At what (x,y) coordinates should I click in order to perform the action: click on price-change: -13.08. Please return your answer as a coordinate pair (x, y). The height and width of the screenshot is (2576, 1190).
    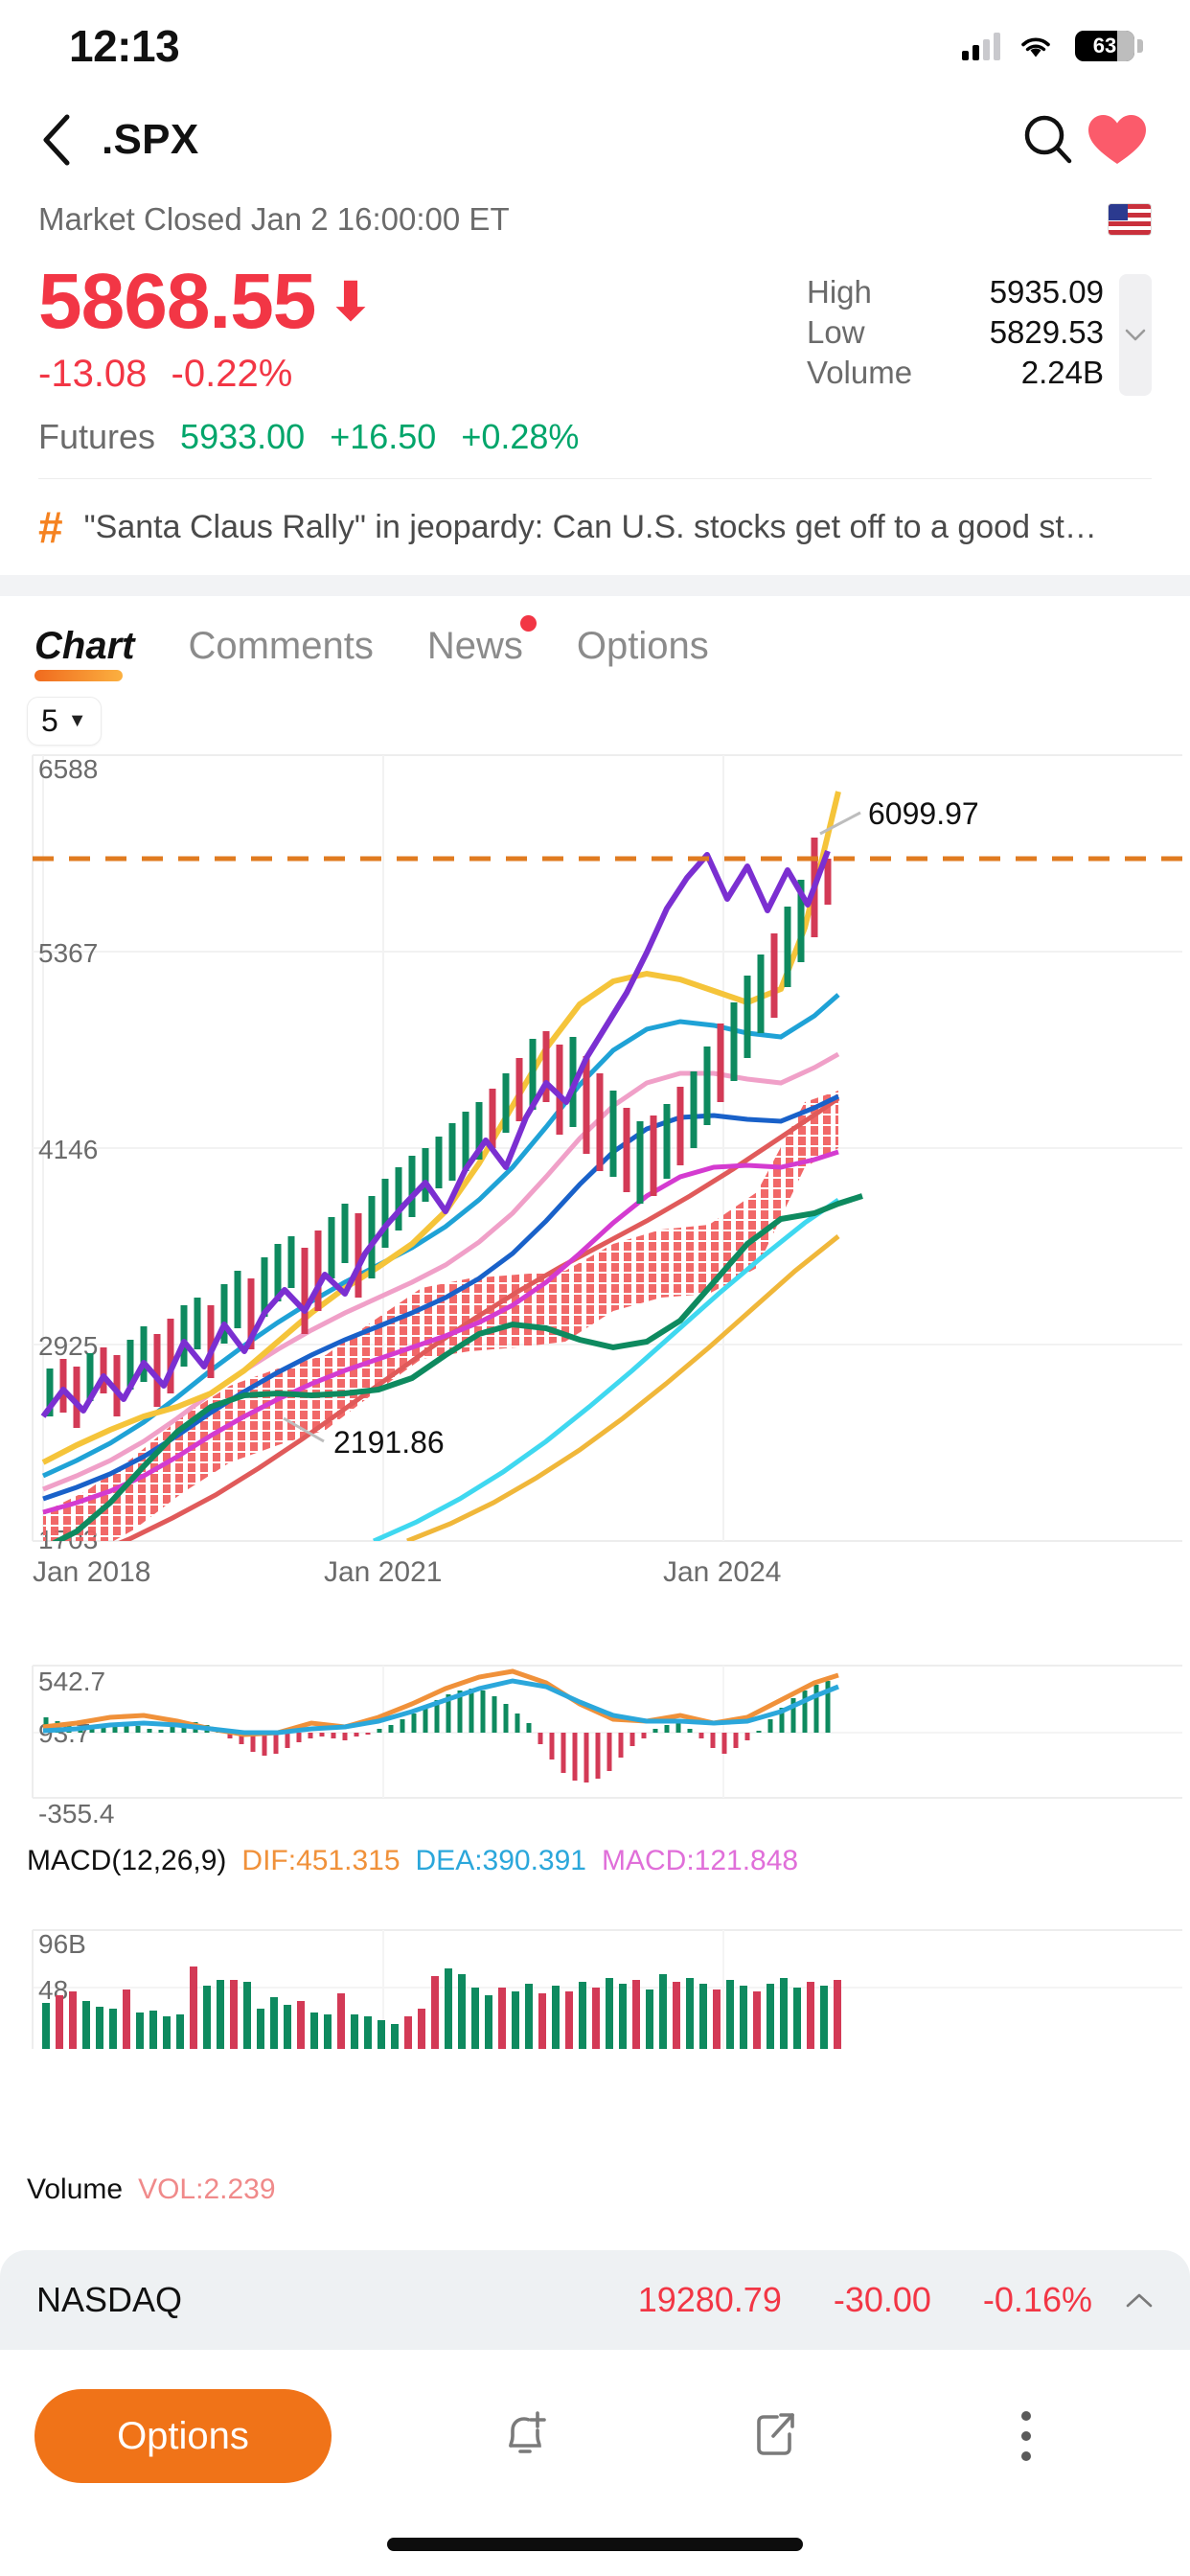
    Looking at the image, I should click on (93, 374).